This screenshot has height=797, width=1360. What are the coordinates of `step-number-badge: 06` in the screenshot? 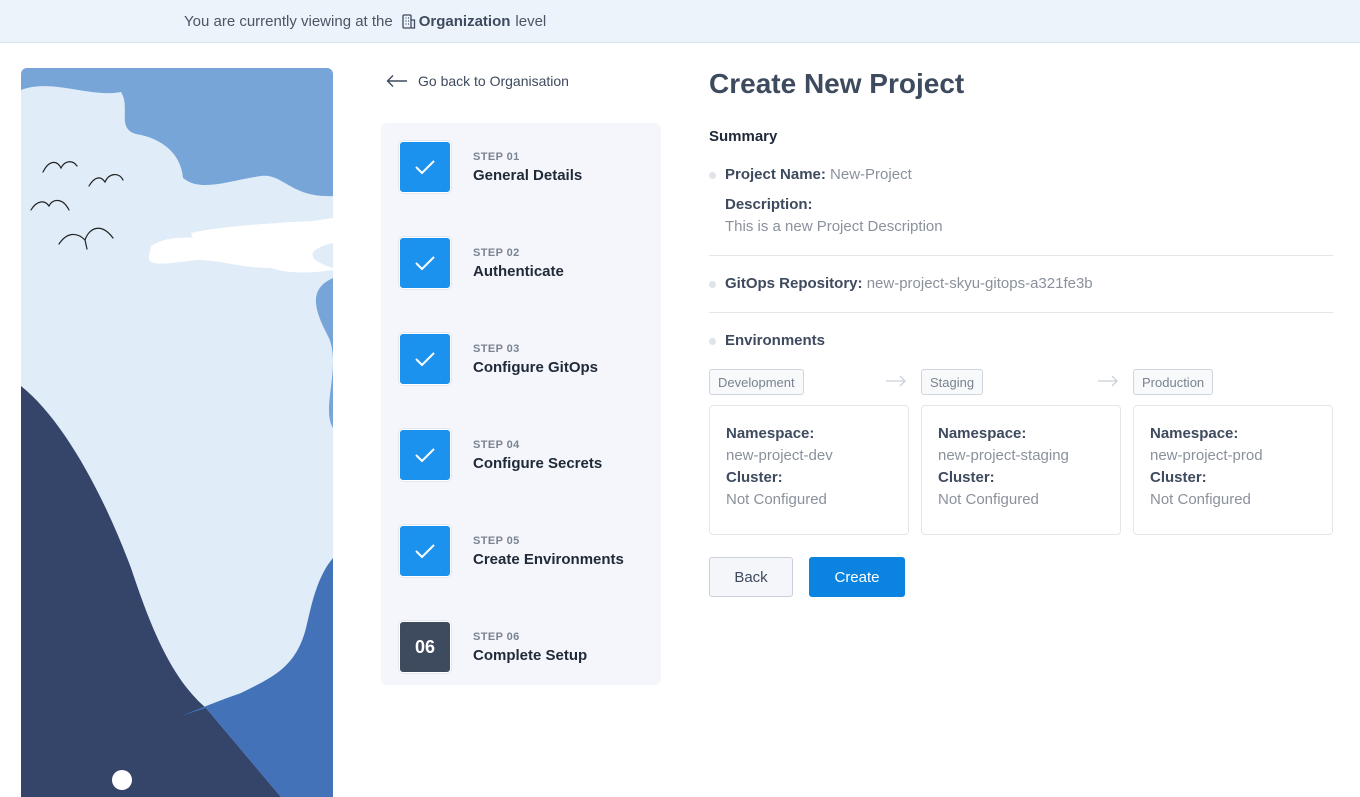 It's located at (425, 647).